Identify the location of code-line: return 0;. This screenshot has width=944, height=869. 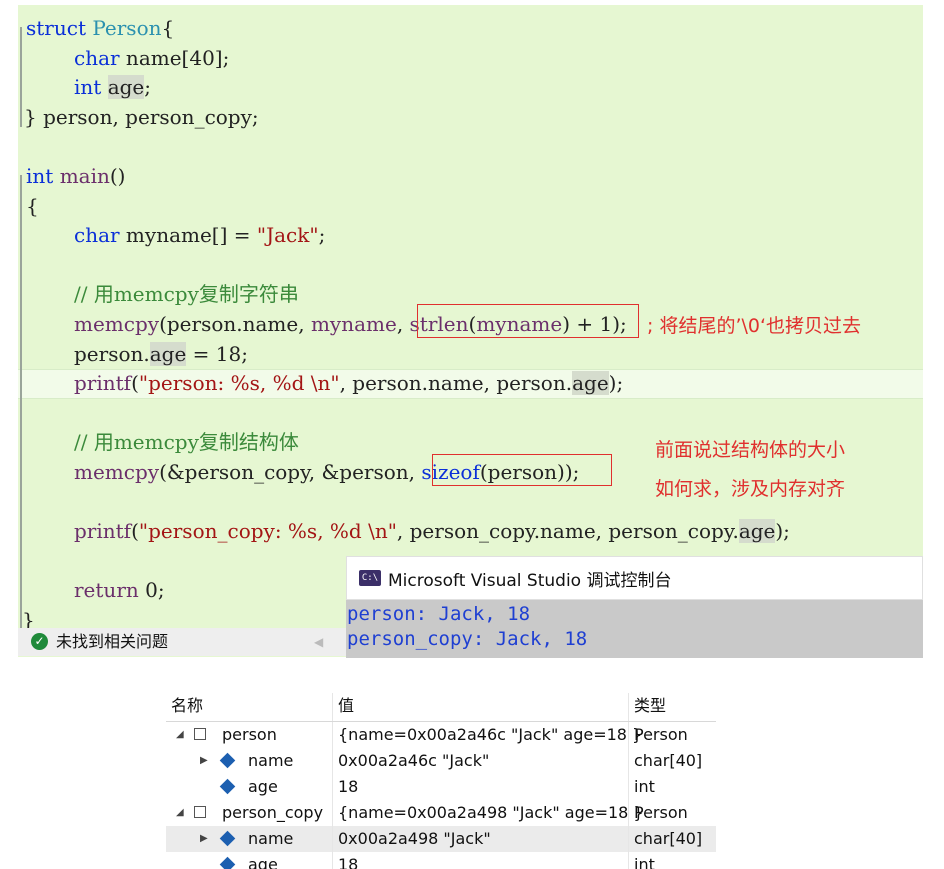
(119, 590).